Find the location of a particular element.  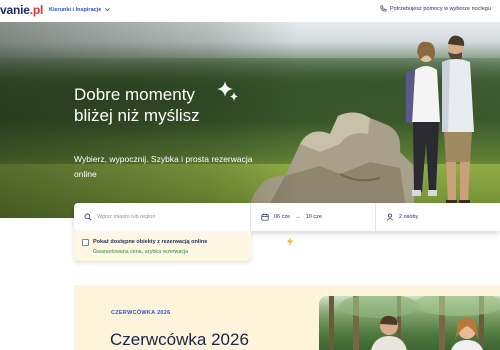

date-to: 10 cze is located at coordinates (313, 217).